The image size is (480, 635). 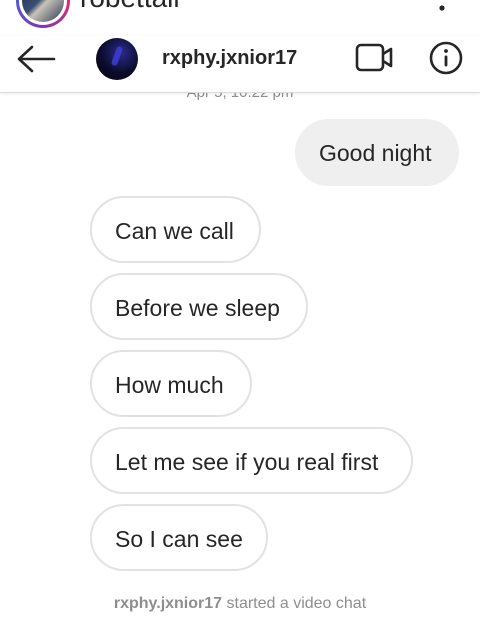 What do you see at coordinates (377, 152) in the screenshot?
I see `message-bubble-sent: Good night` at bounding box center [377, 152].